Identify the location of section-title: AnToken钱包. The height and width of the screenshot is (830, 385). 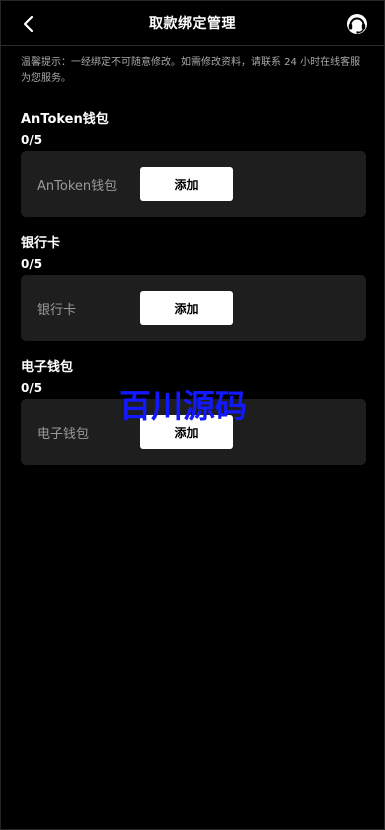
(65, 119).